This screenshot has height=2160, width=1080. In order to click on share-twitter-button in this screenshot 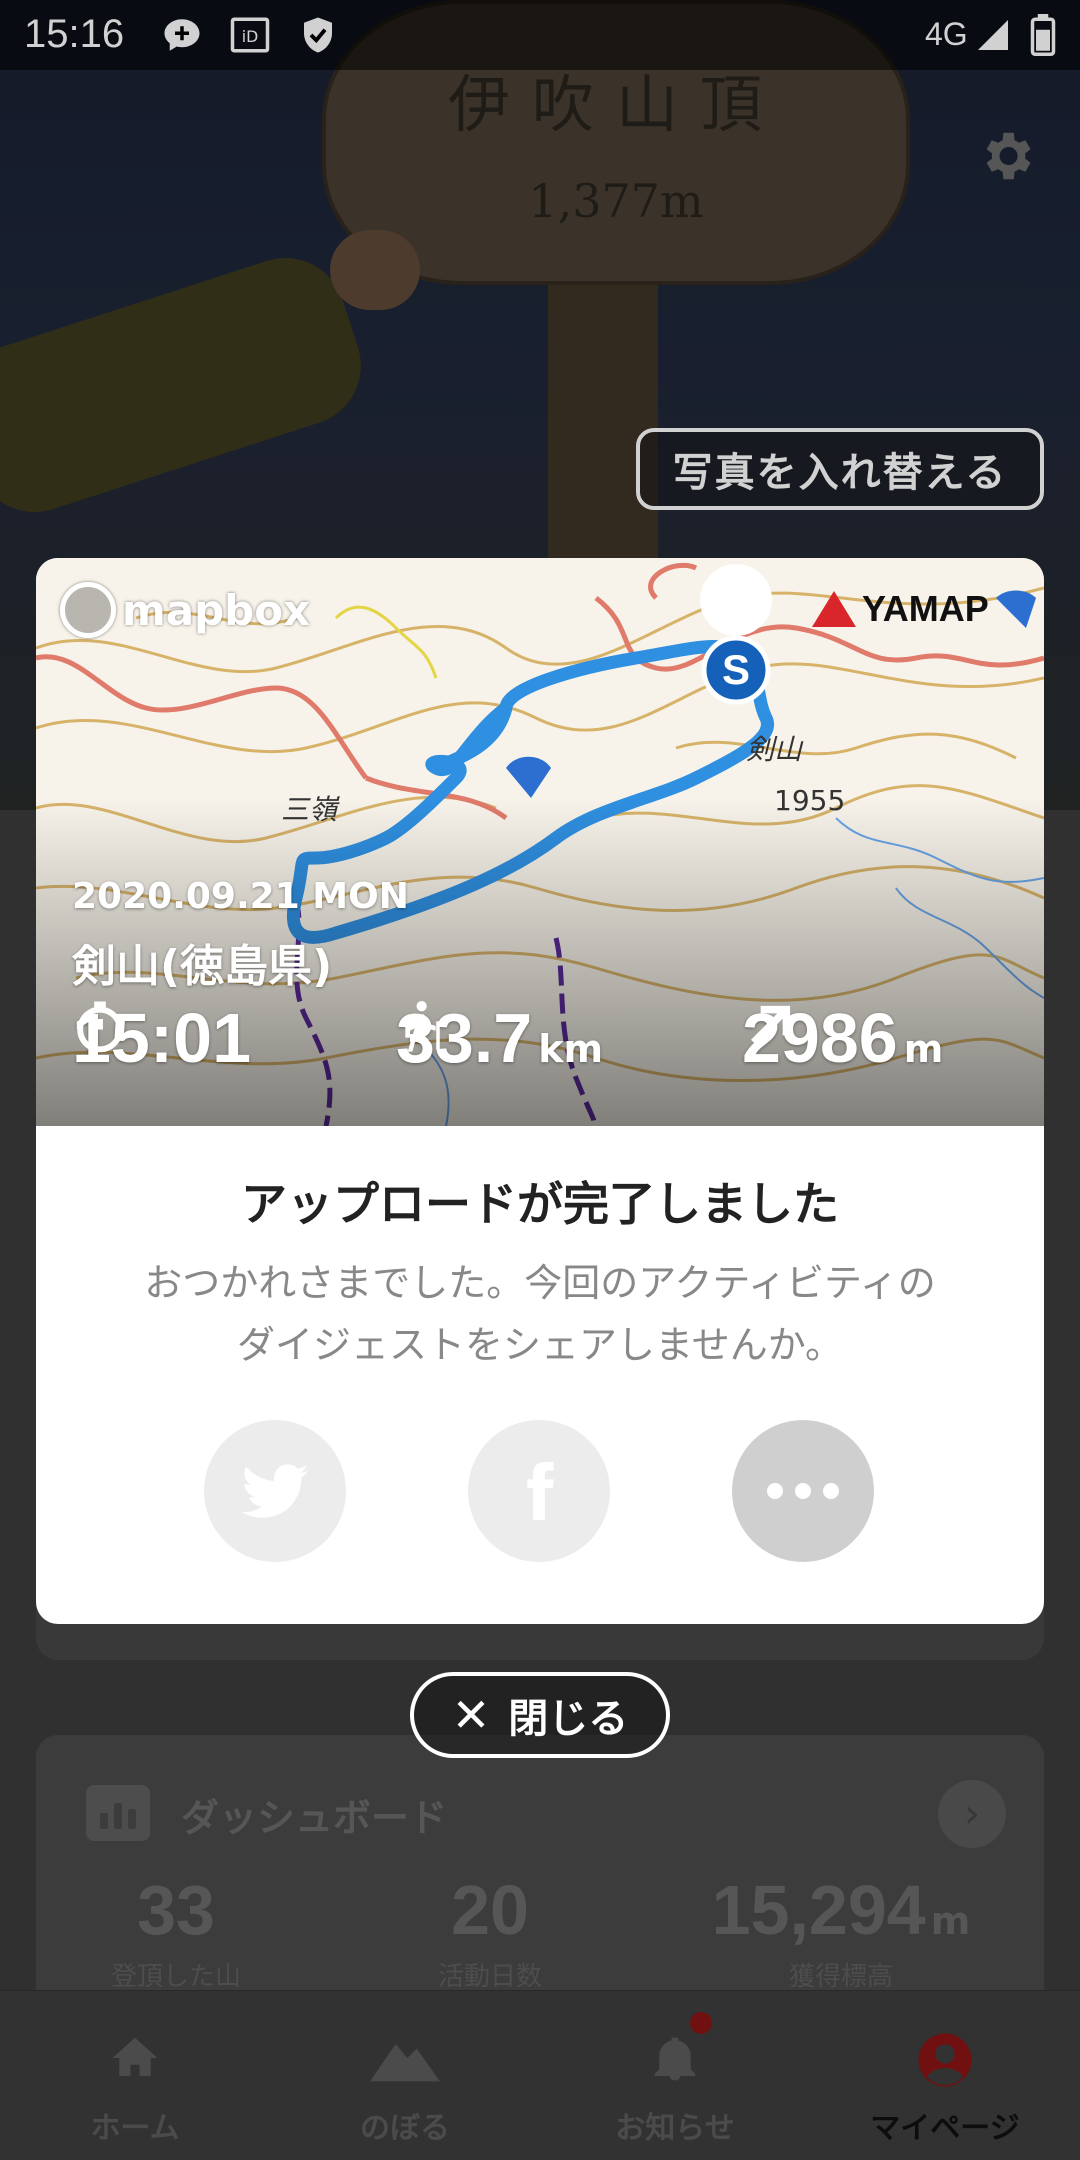, I will do `click(275, 1491)`.